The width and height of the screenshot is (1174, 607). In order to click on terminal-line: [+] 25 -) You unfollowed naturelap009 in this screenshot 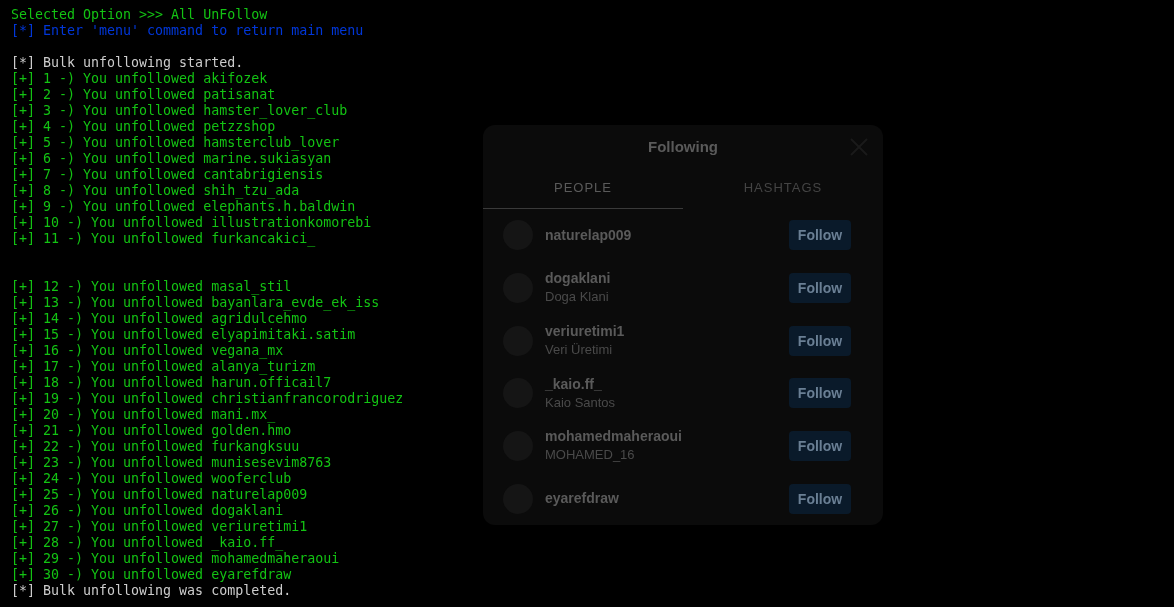, I will do `click(159, 495)`.